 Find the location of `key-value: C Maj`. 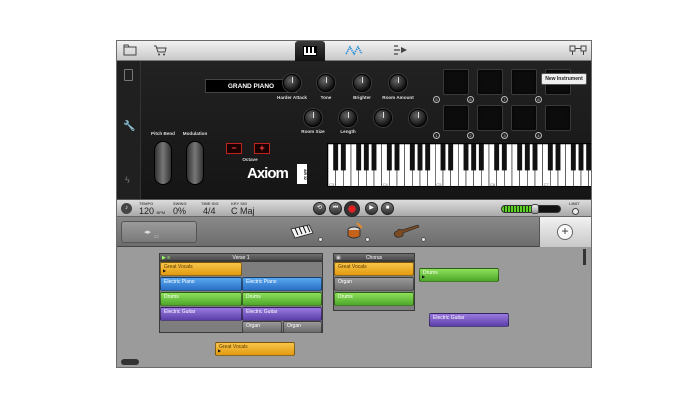

key-value: C Maj is located at coordinates (243, 211).